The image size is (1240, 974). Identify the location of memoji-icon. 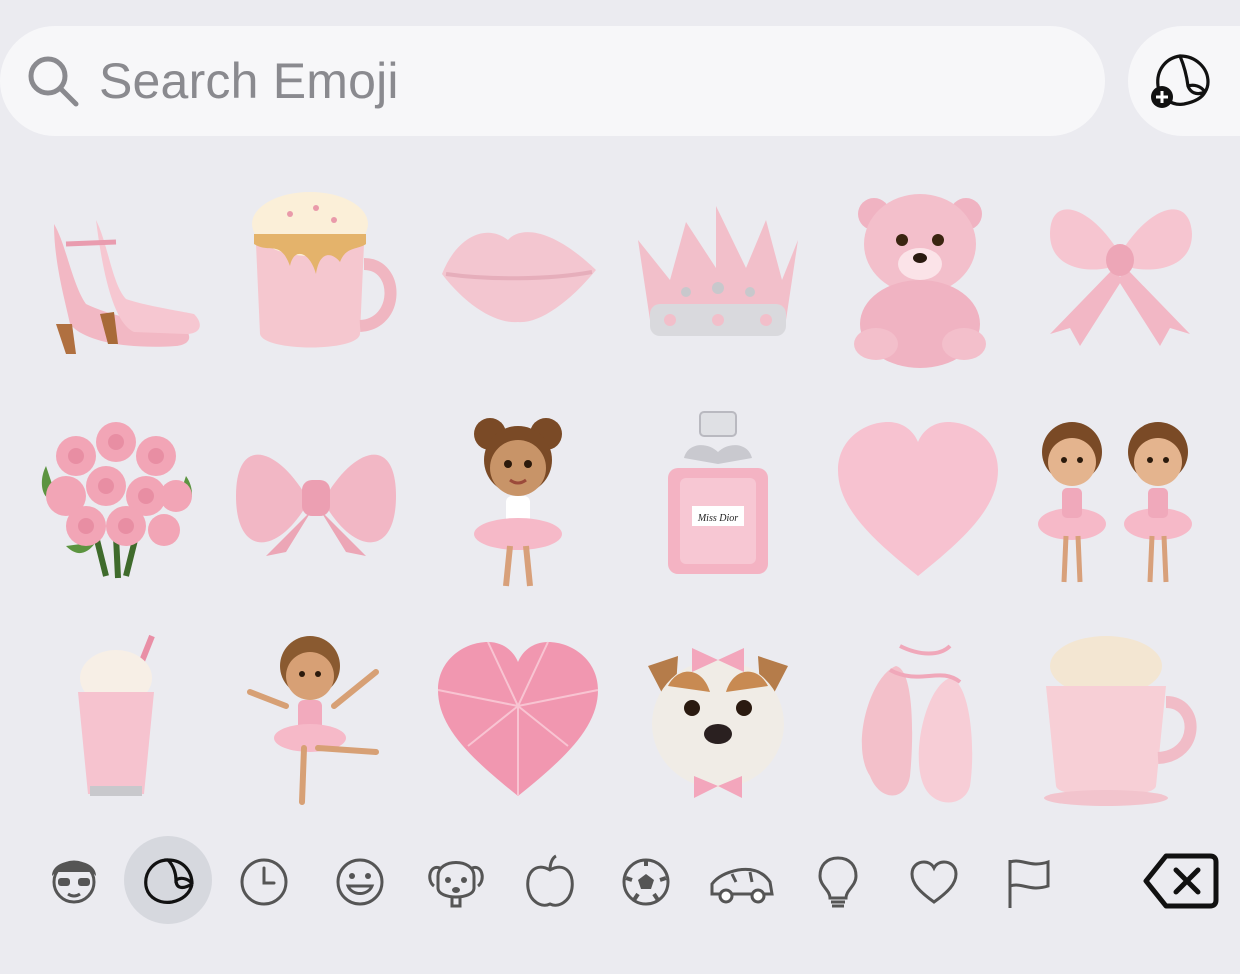
(74, 882).